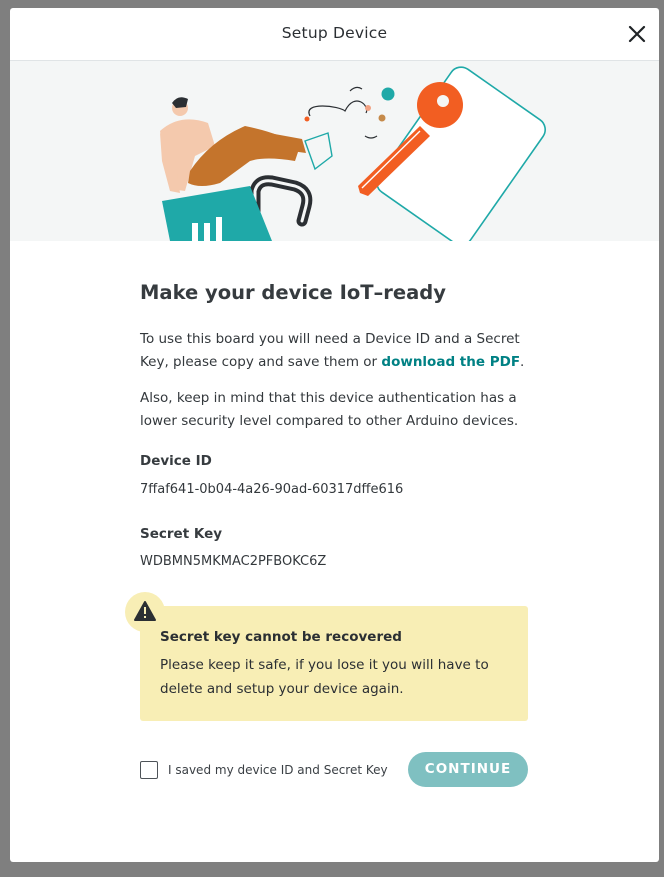  Describe the element at coordinates (233, 561) in the screenshot. I see `secret-key-value: WDBMN5MKMAC2PFBOKC6Z` at that location.